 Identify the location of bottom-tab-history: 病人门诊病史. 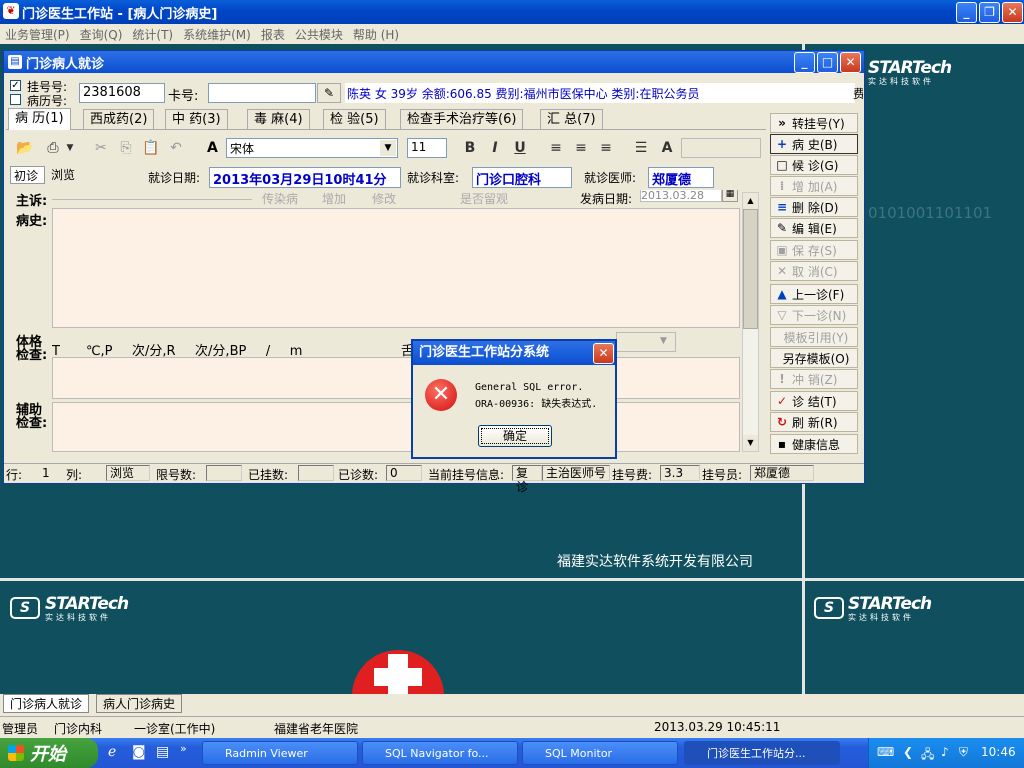
(139, 703).